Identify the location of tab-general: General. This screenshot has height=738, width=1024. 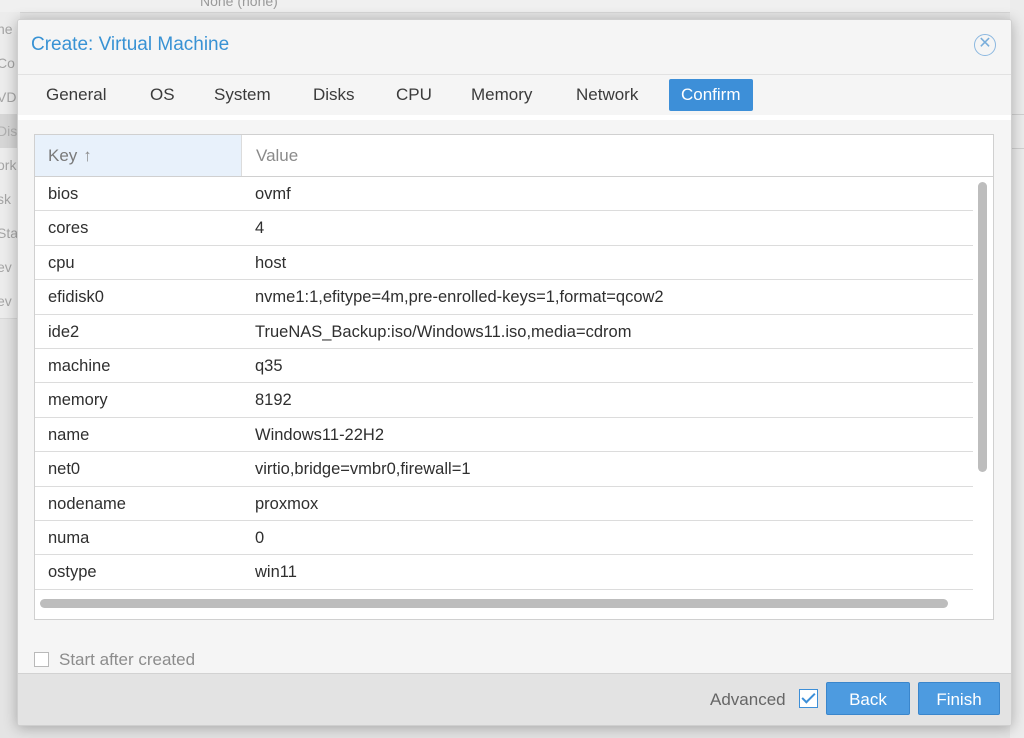
(76, 95).